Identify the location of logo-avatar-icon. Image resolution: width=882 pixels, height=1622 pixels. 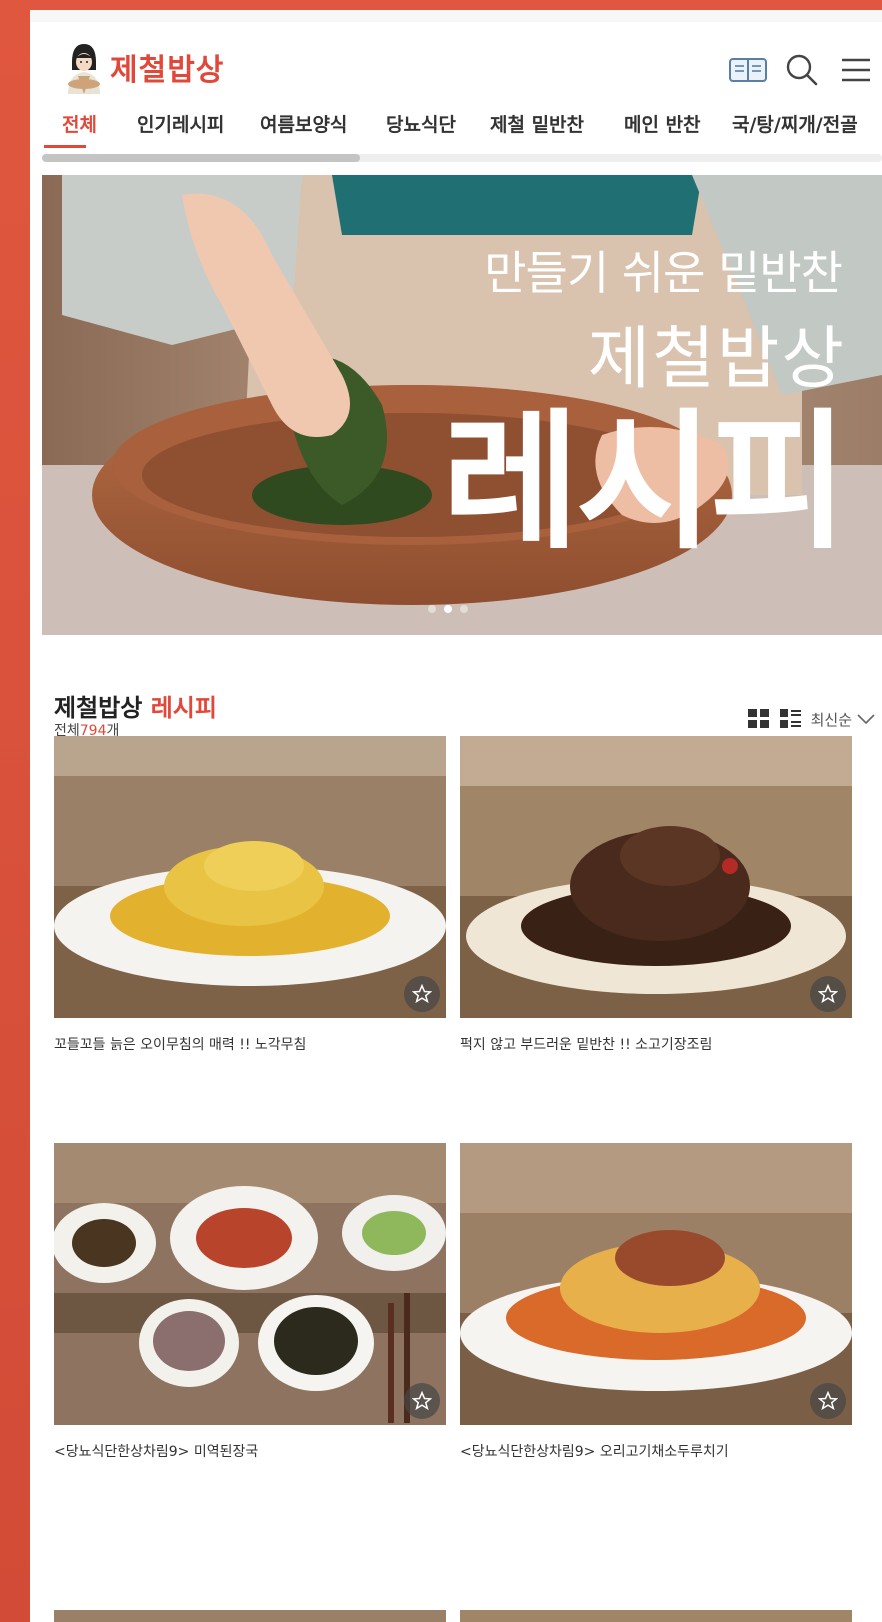
(84, 67).